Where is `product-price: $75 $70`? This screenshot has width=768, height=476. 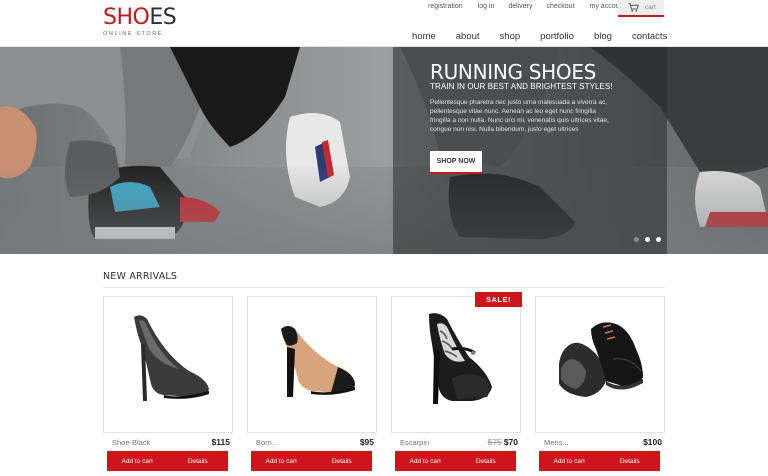
product-price: $75 $70 is located at coordinates (503, 442).